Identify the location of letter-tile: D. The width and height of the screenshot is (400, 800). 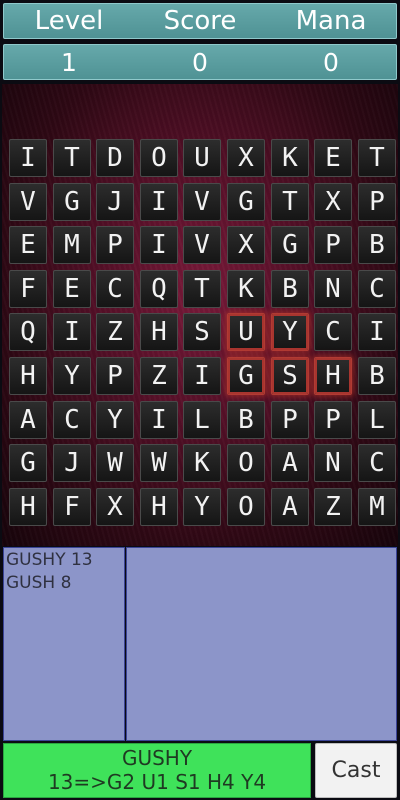
(115, 158).